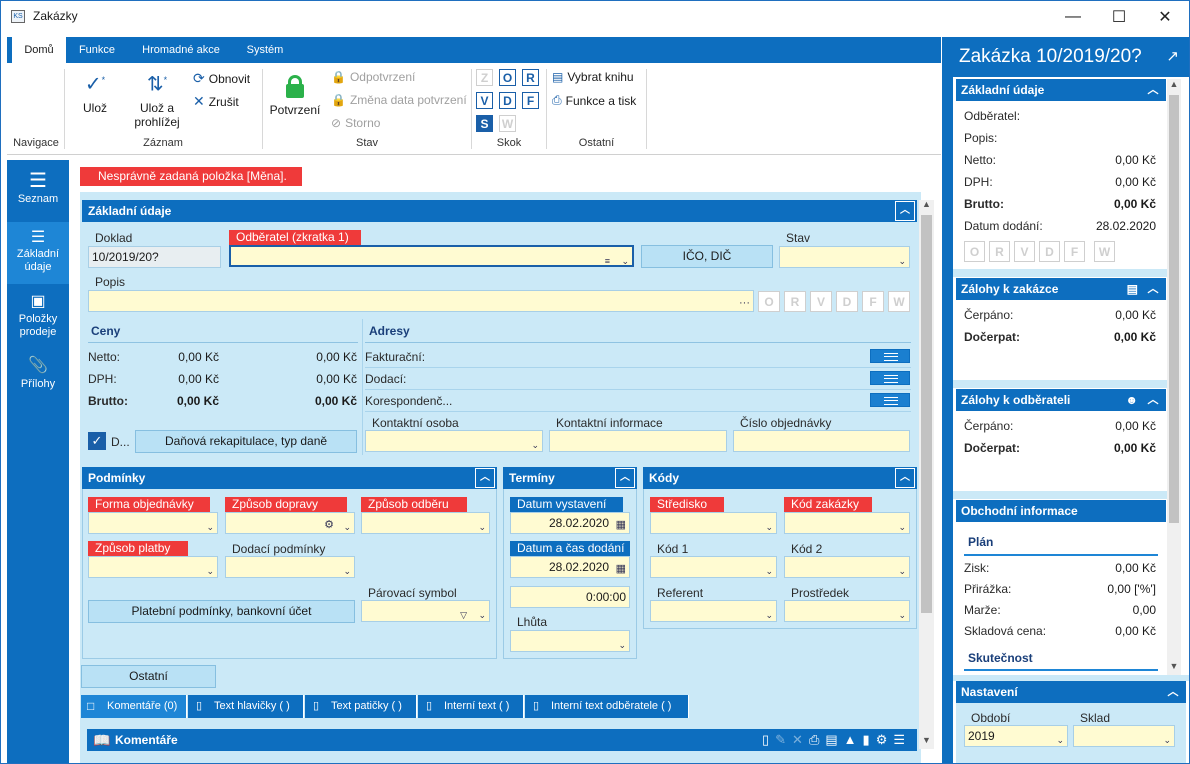 The height and width of the screenshot is (764, 1190). Describe the element at coordinates (373, 77) in the screenshot. I see `unconfirm-button: 🔒 Odpotvrzení` at that location.